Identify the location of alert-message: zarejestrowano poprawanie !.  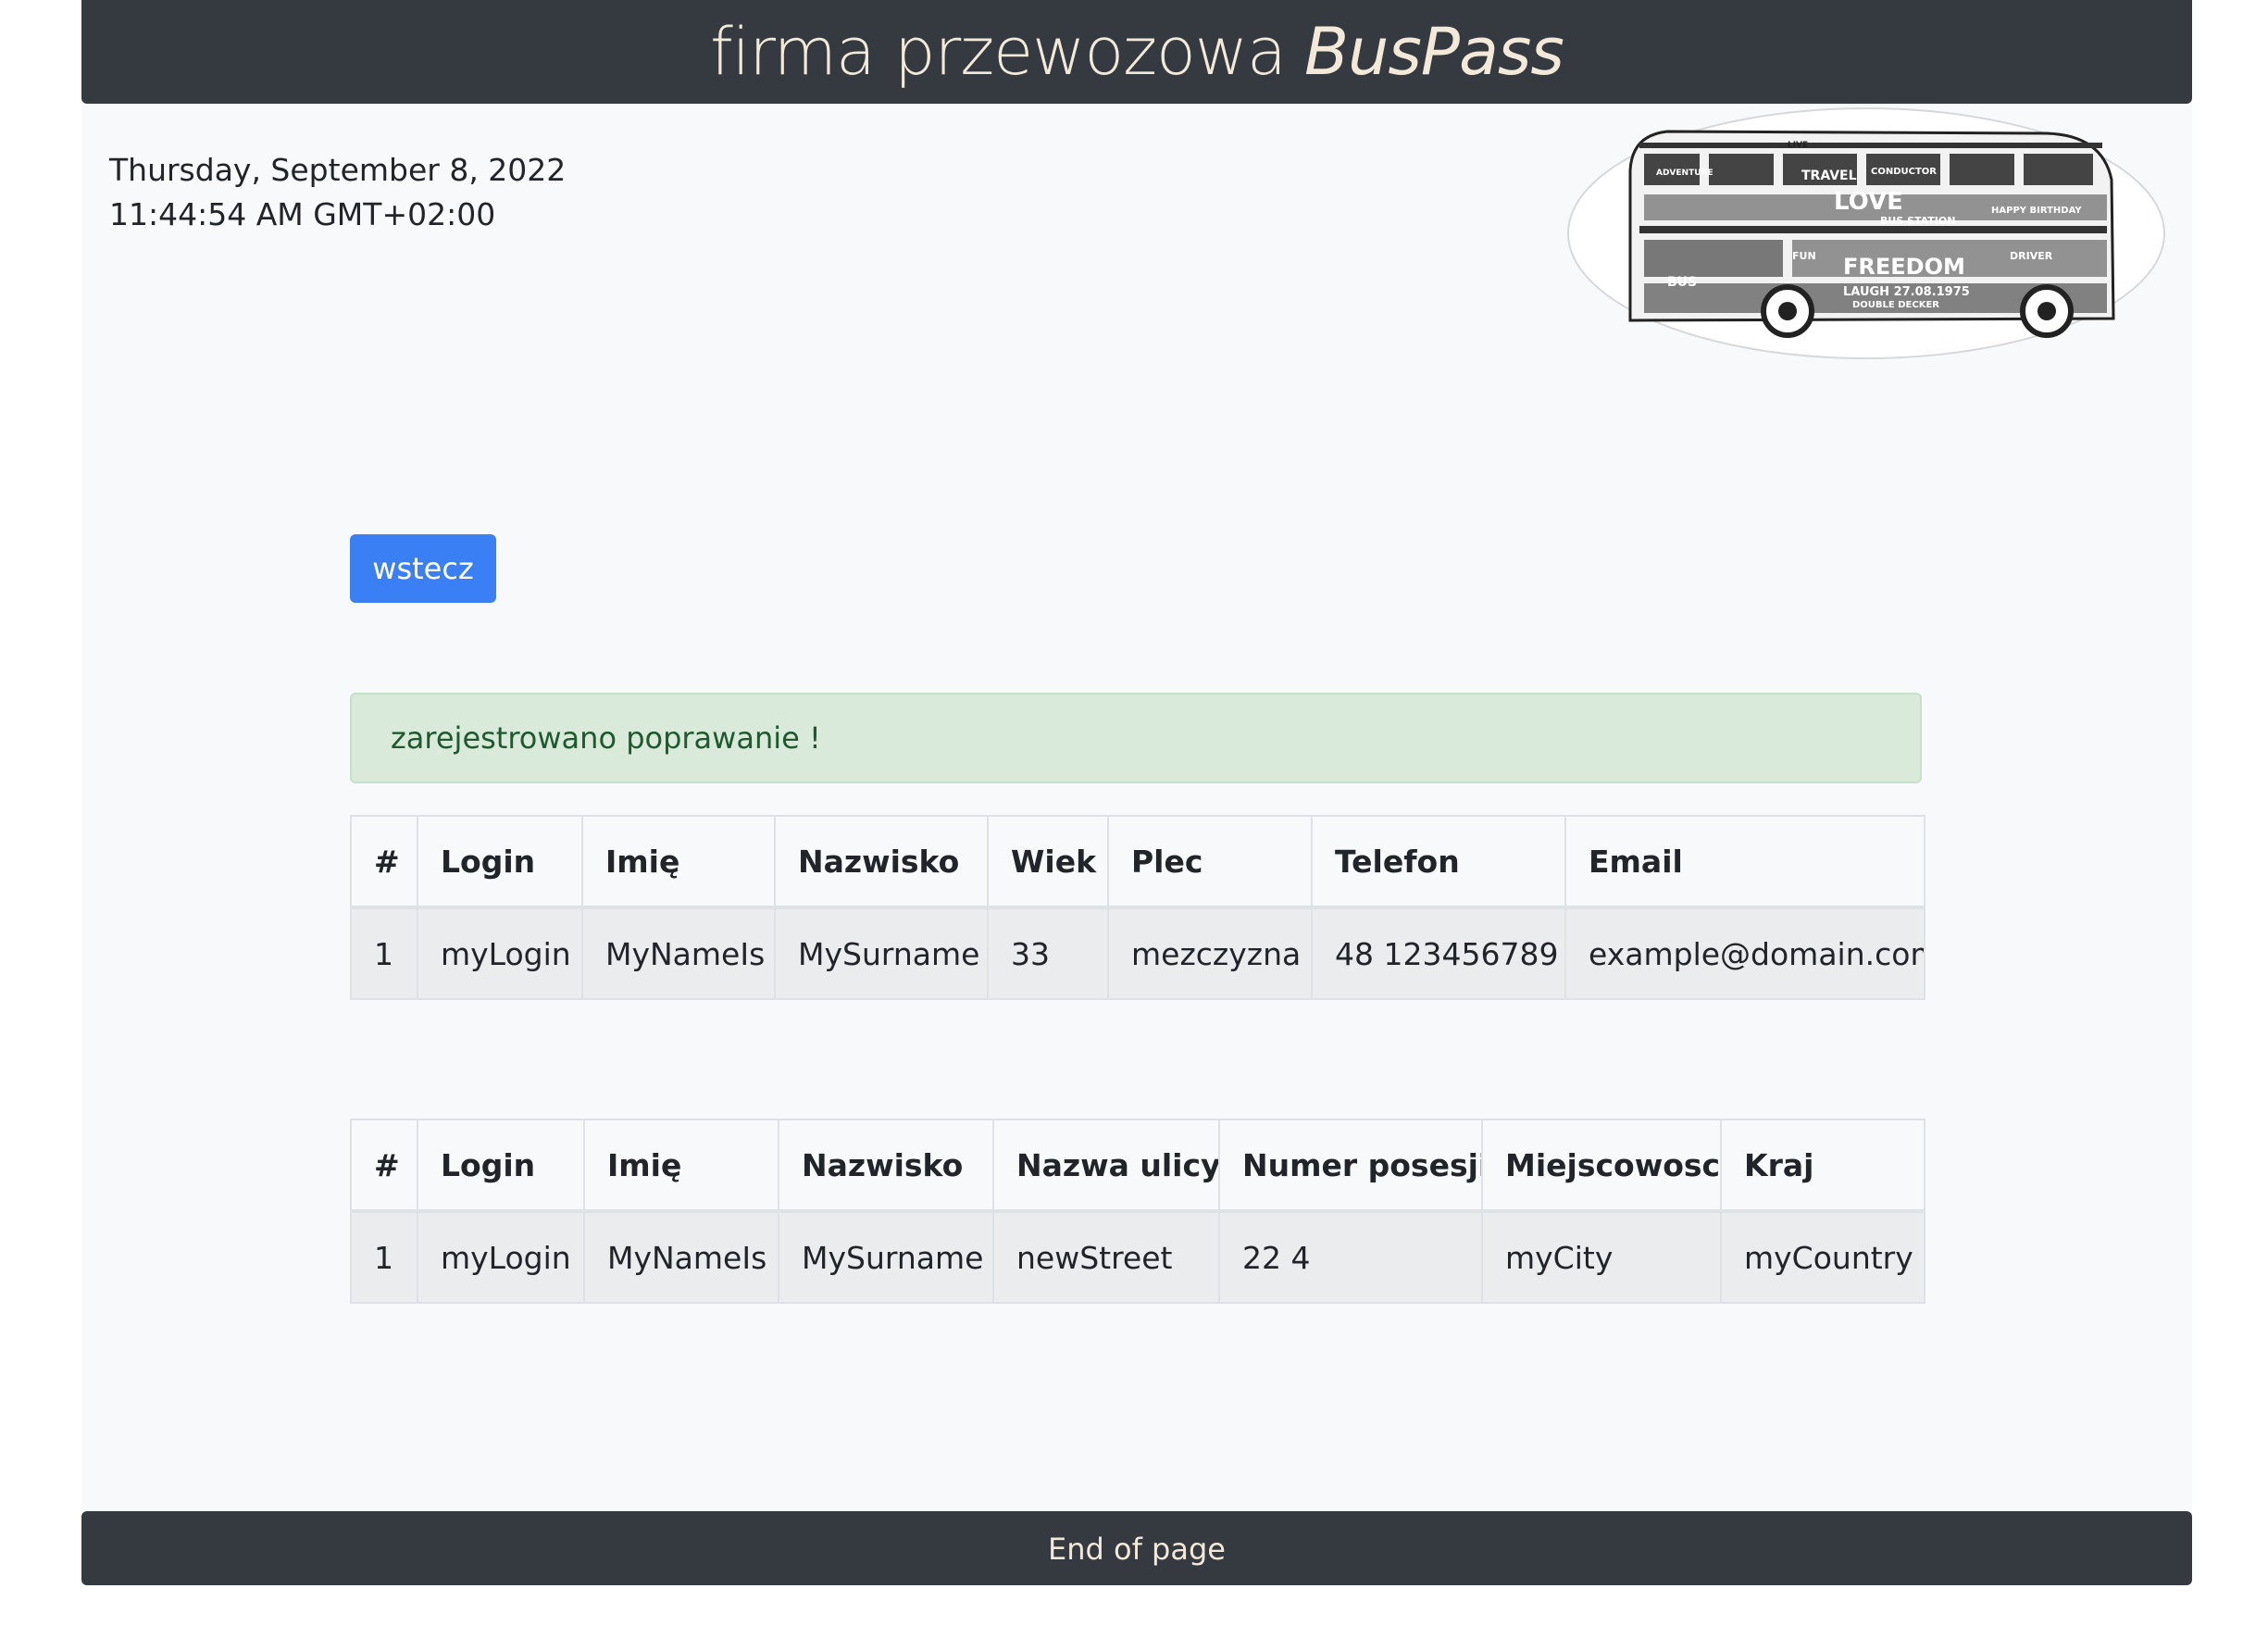
(606, 738).